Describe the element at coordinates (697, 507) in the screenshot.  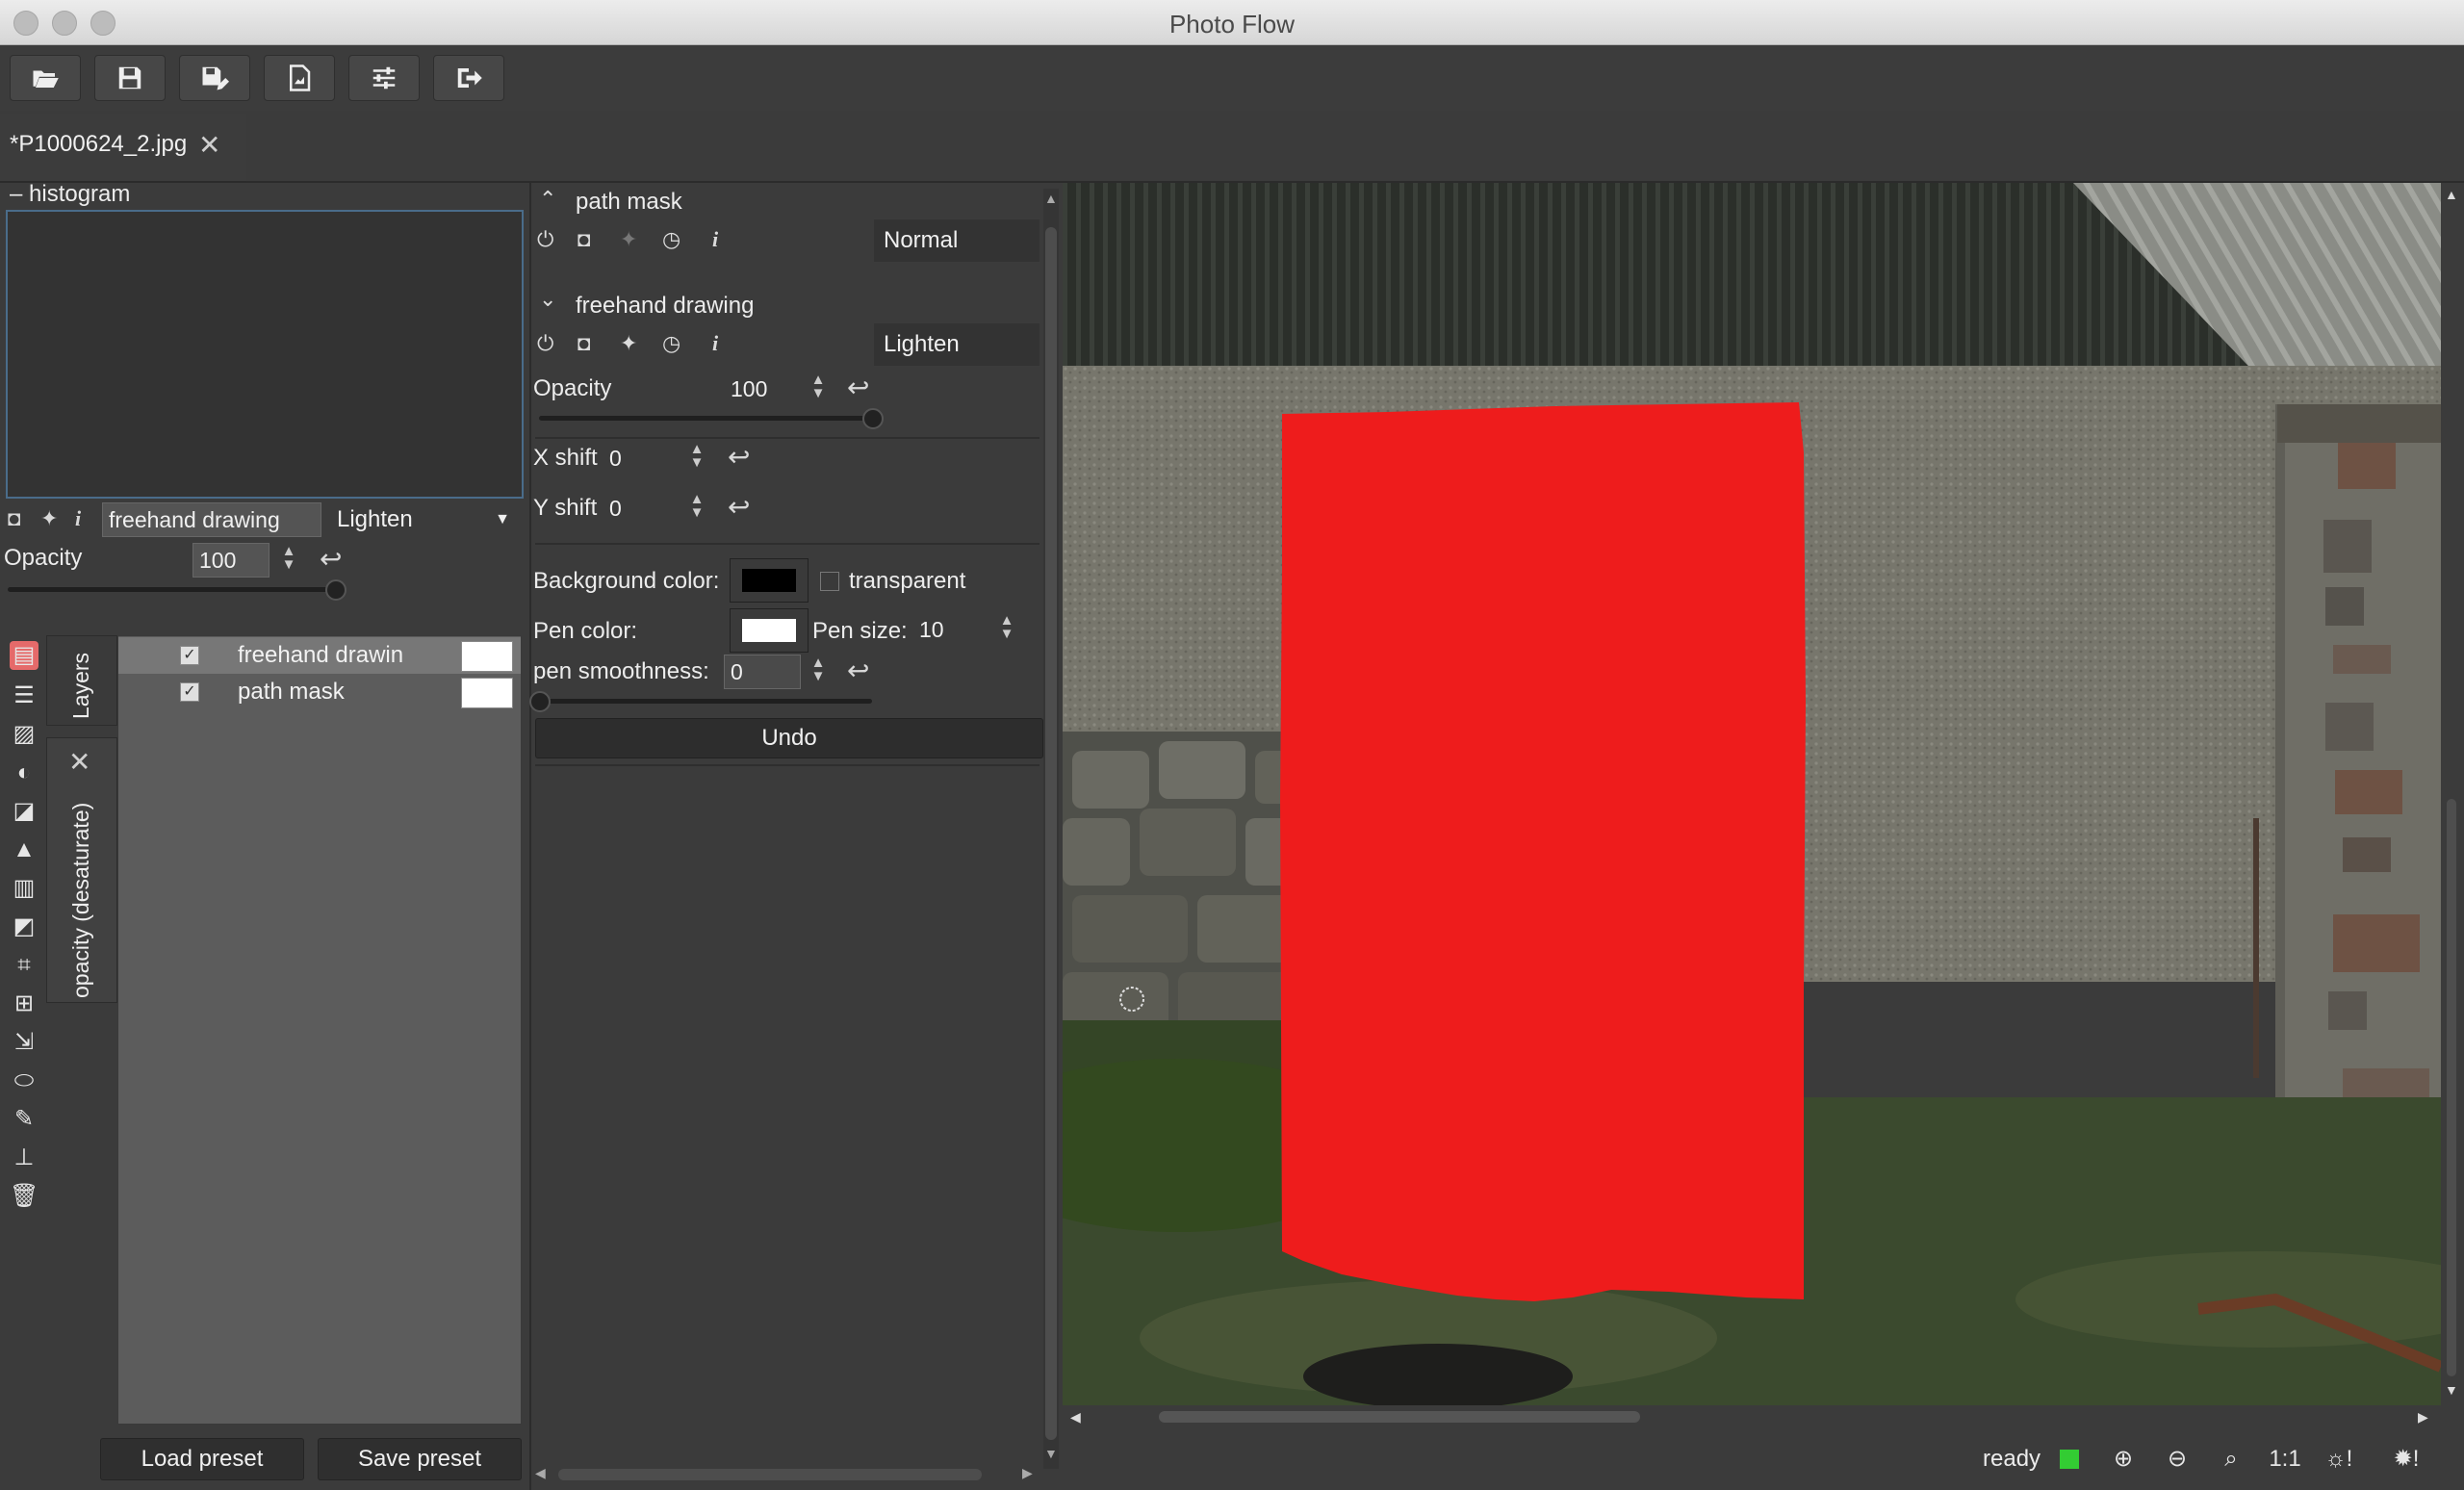
I see `yshift-spinner: ▲ ▼` at that location.